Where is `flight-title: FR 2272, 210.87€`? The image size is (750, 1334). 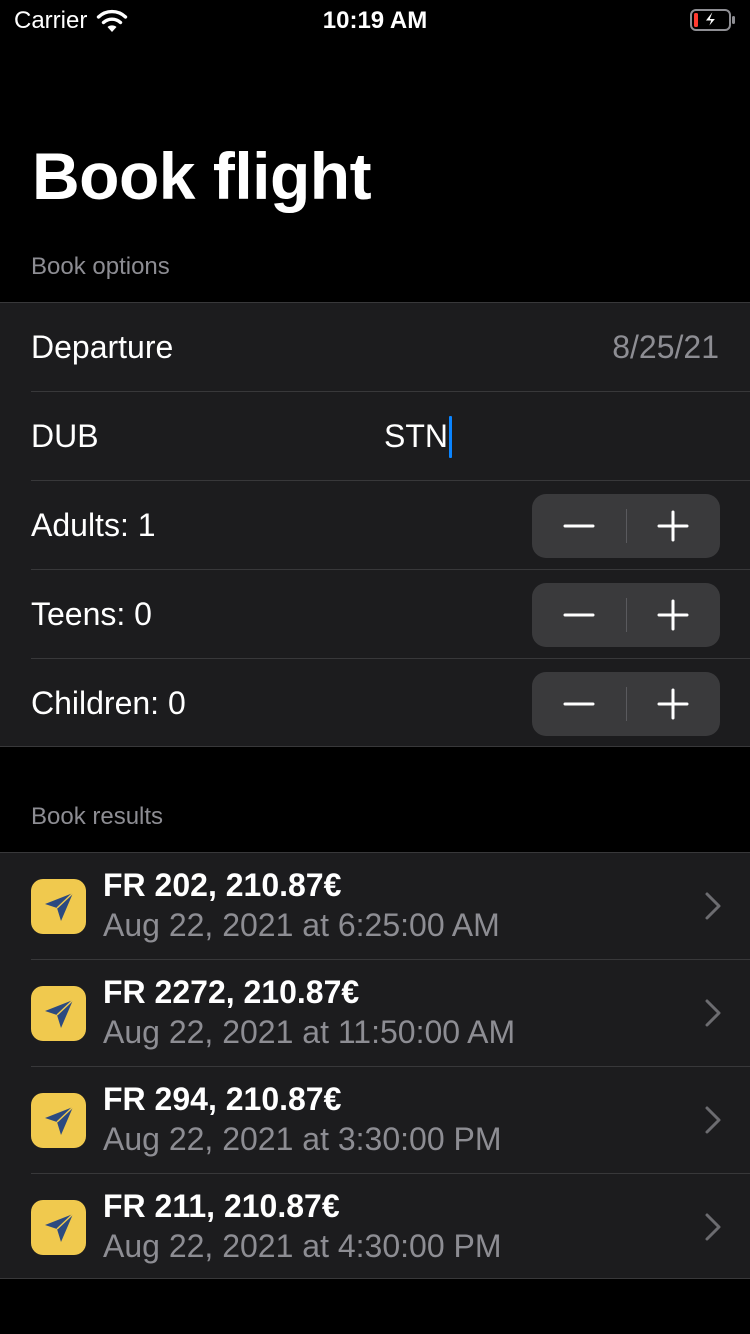
flight-title: FR 2272, 210.87€ is located at coordinates (231, 992).